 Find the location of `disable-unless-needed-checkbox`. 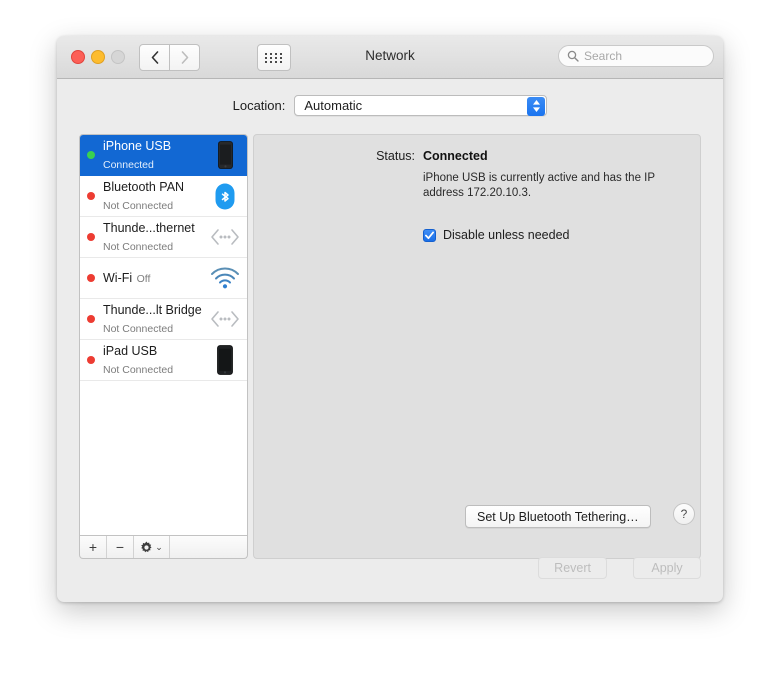

disable-unless-needed-checkbox is located at coordinates (429, 235).